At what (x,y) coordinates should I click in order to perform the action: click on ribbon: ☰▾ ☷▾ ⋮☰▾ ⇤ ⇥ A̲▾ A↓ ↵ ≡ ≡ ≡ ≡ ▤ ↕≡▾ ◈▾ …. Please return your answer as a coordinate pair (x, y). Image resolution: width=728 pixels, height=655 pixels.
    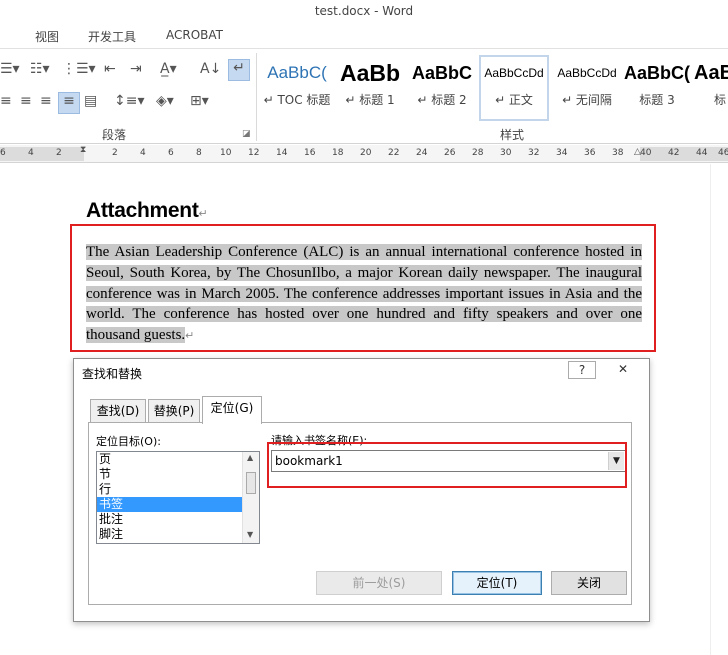
    Looking at the image, I should click on (364, 96).